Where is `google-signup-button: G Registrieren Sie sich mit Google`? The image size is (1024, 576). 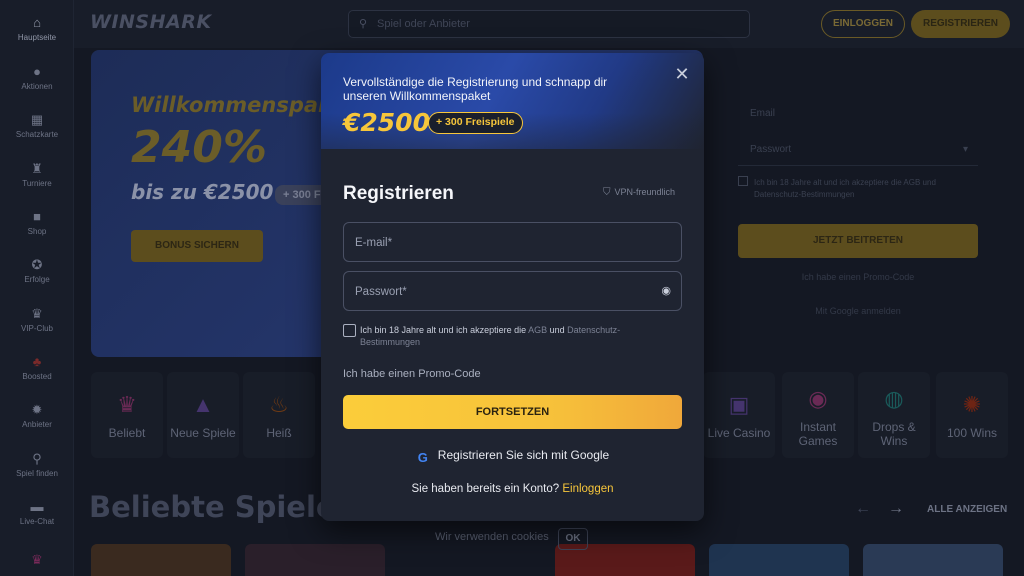
google-signup-button: G Registrieren Sie sich mit Google is located at coordinates (512, 456).